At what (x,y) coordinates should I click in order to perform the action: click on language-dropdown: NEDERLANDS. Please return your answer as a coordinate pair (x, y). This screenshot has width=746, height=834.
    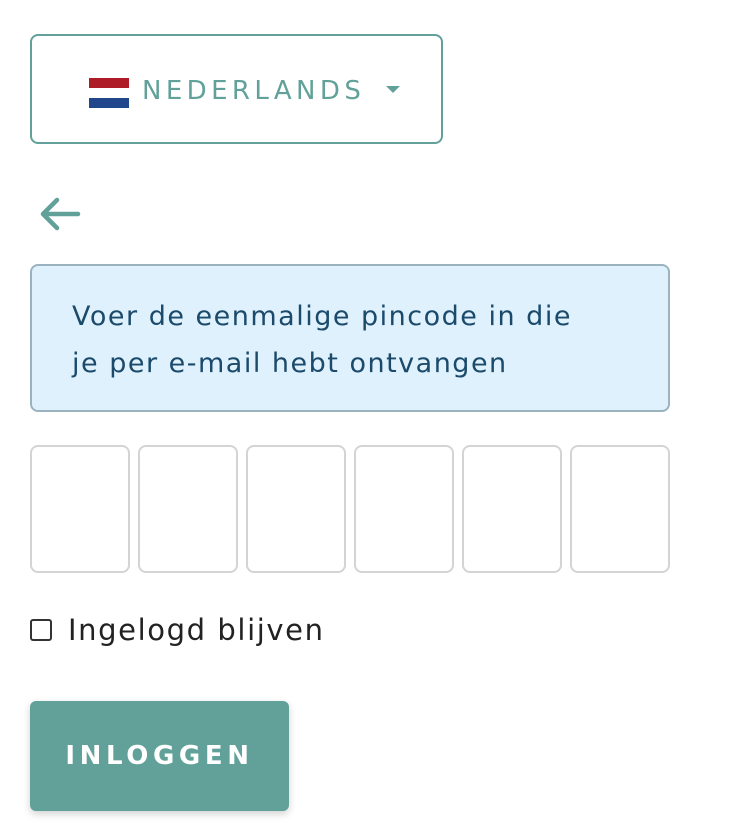
    Looking at the image, I should click on (236, 89).